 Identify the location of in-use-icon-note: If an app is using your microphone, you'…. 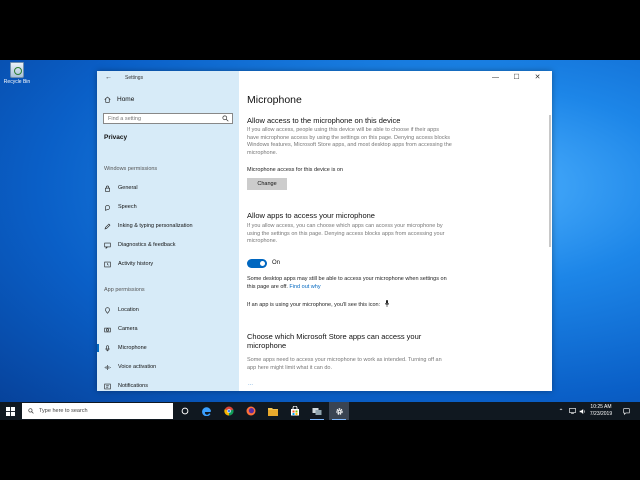
(357, 305).